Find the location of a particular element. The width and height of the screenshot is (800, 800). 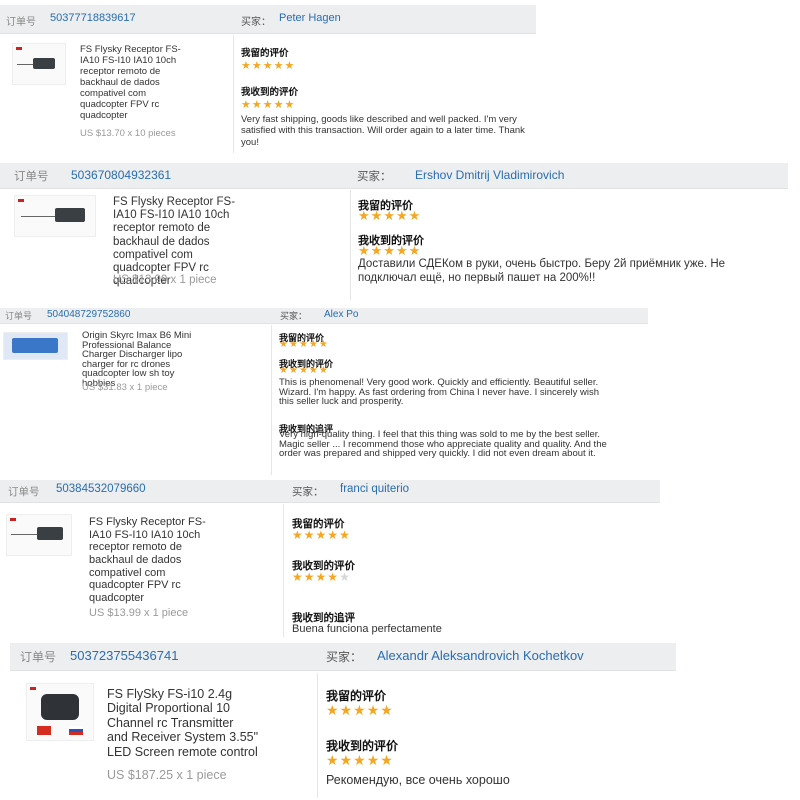

buyer-name-link: Alex Po is located at coordinates (341, 314).